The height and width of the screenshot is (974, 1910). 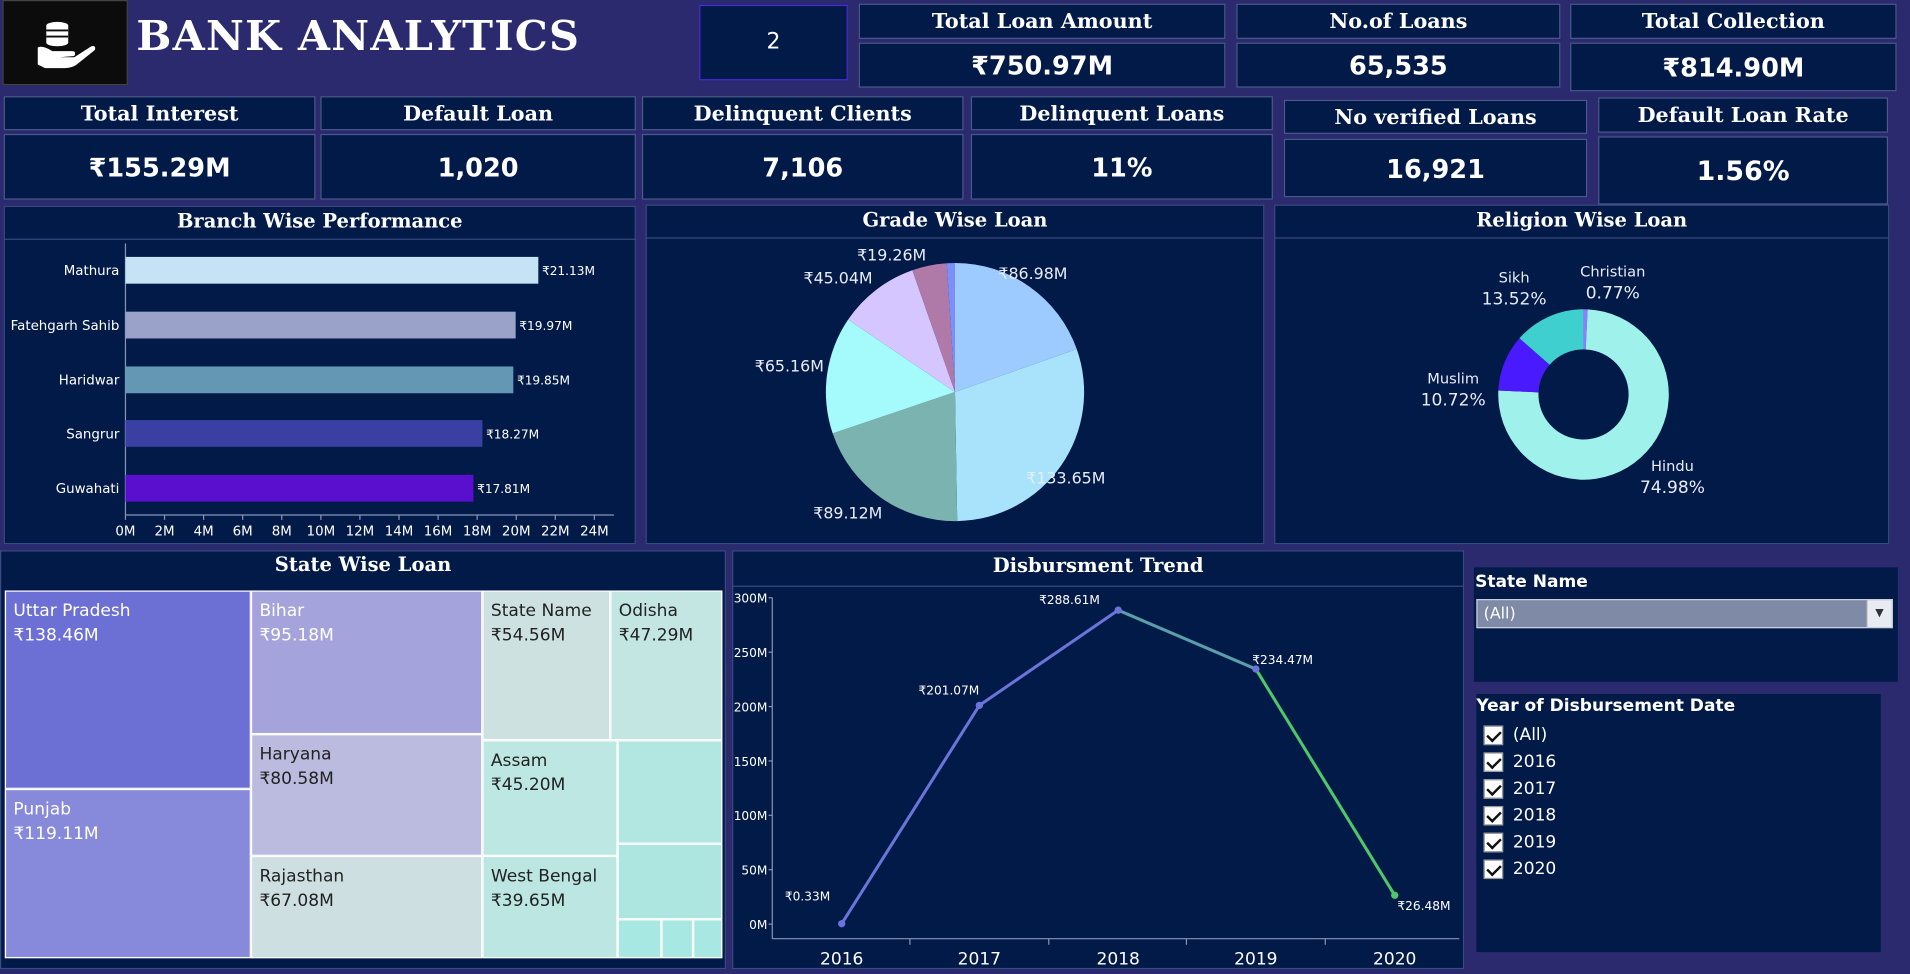 What do you see at coordinates (949, 690) in the screenshot?
I see `trend-data-label: ₹201.07M` at bounding box center [949, 690].